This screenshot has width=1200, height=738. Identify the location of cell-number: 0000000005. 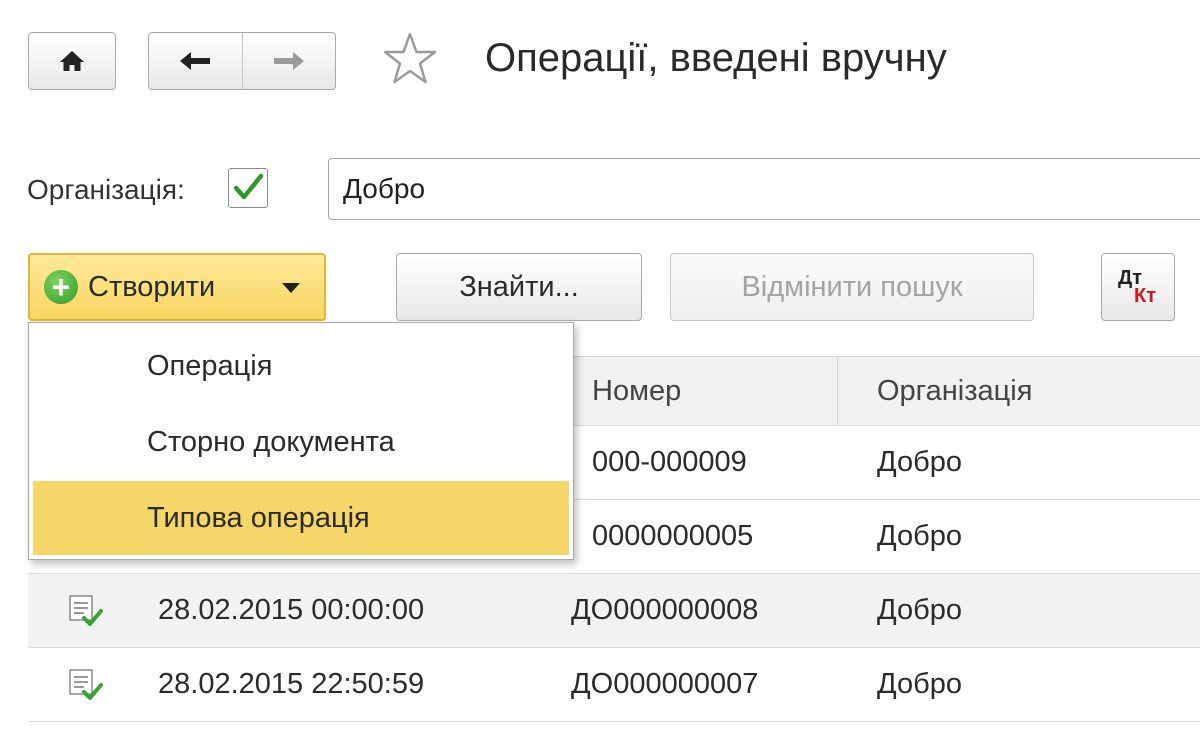
(673, 536).